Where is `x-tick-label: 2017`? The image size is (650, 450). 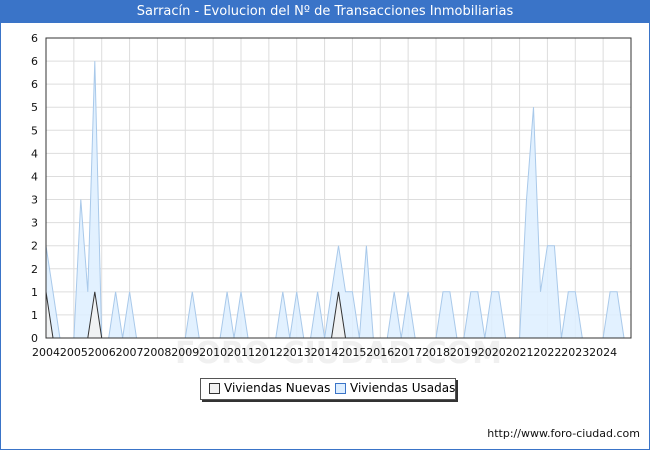 x-tick-label: 2017 is located at coordinates (408, 352).